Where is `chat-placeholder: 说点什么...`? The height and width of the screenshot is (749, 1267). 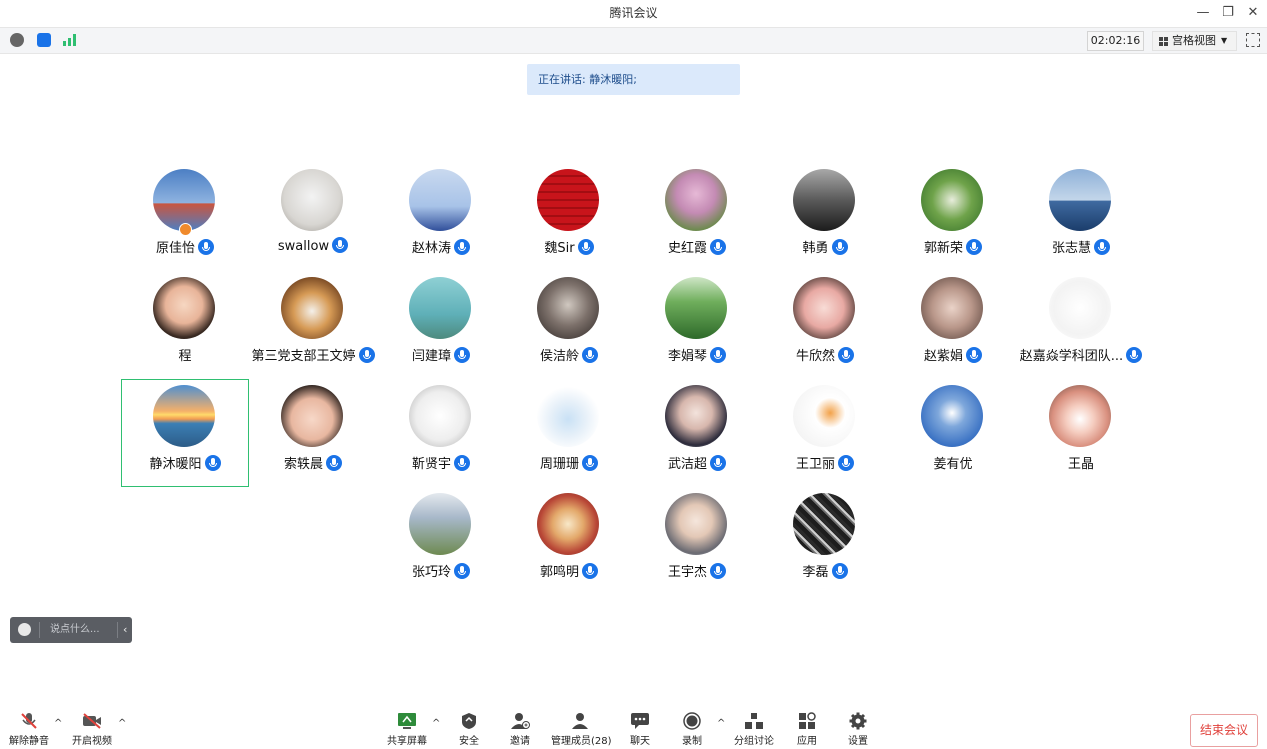 chat-placeholder: 说点什么... is located at coordinates (75, 630).